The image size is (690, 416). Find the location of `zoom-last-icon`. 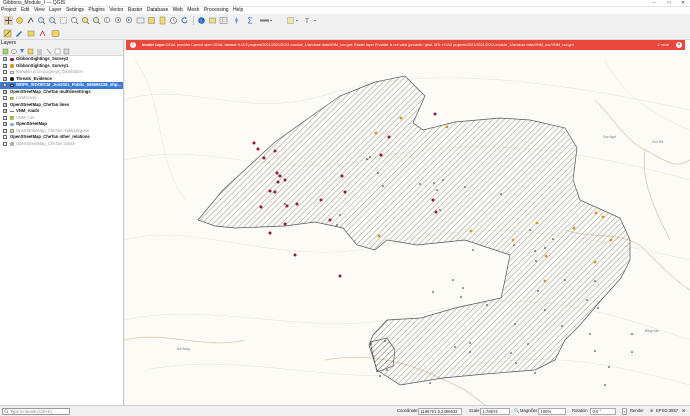

zoom-last-icon is located at coordinates (118, 20).